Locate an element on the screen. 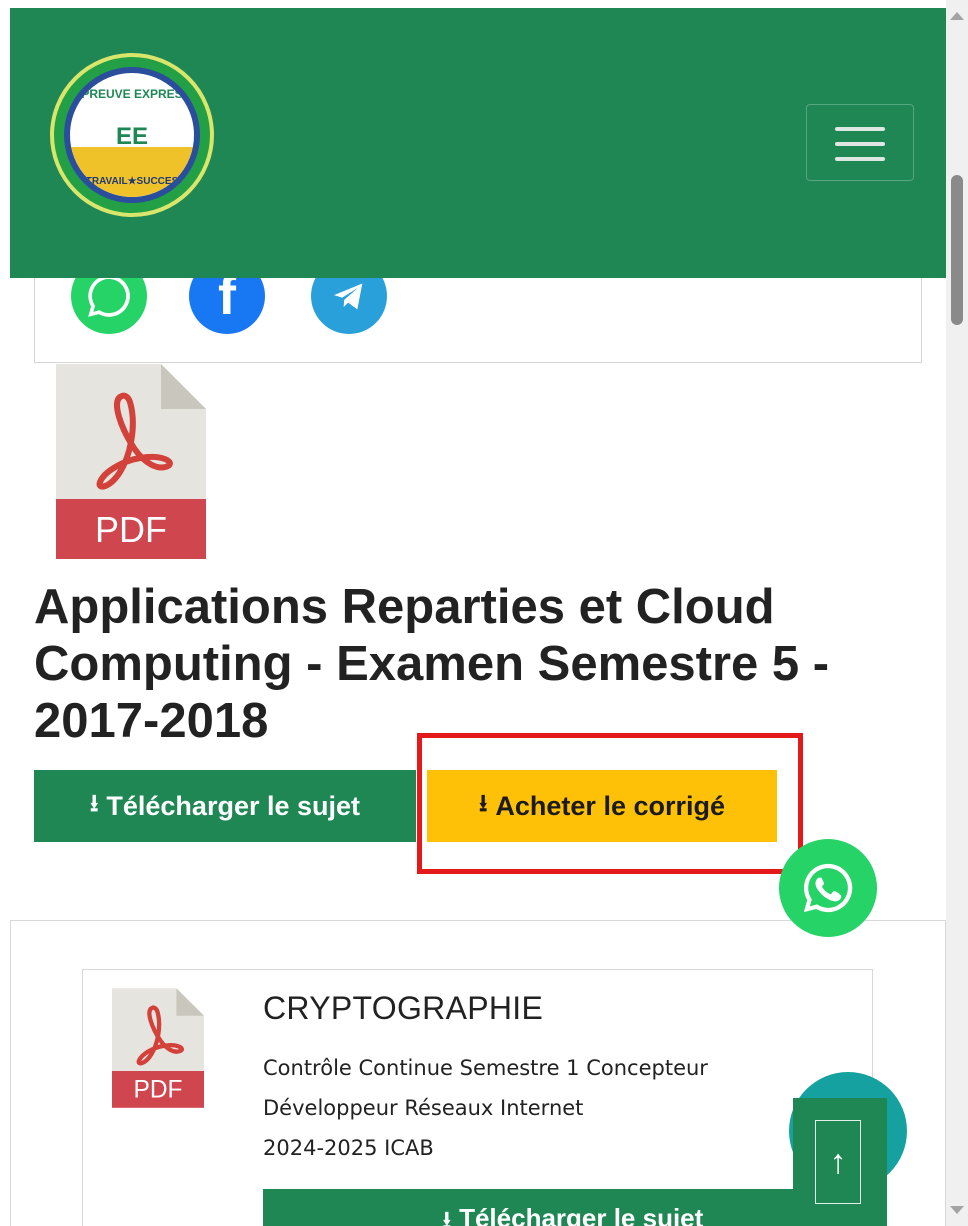 This screenshot has height=1226, width=968. highlight-box is located at coordinates (610, 803).